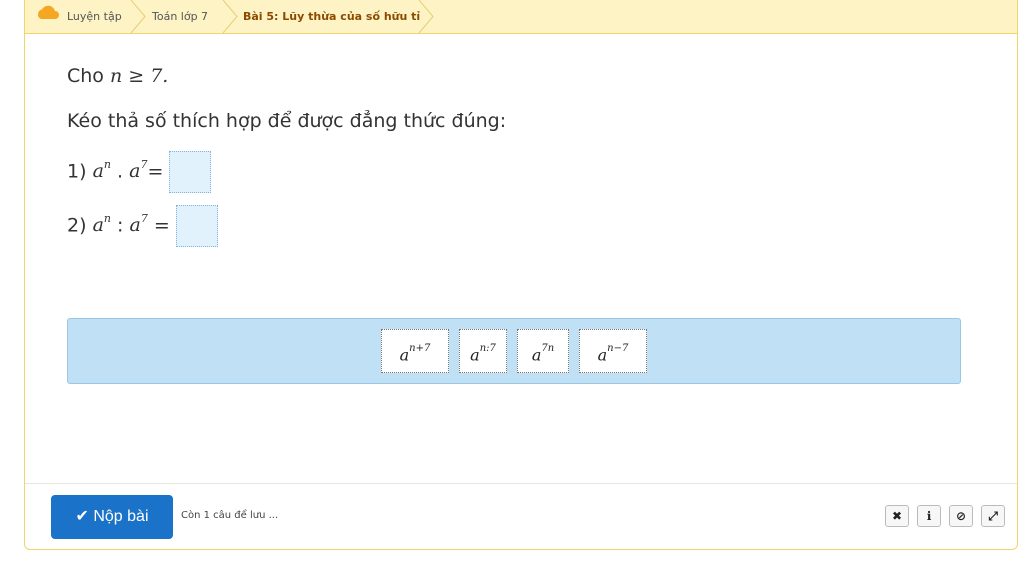  Describe the element at coordinates (993, 516) in the screenshot. I see `fullscreen-icon: ⤢` at that location.